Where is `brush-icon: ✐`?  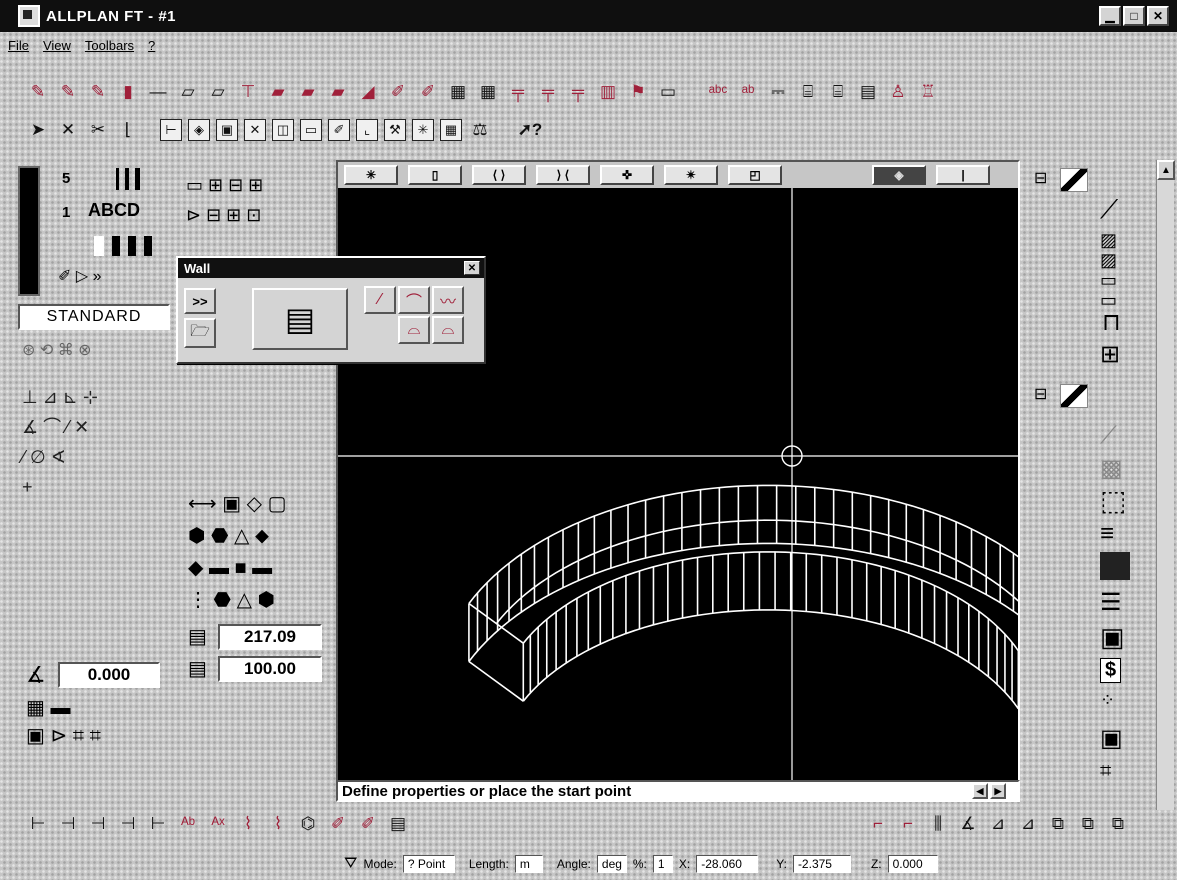
brush-icon: ✐ is located at coordinates (428, 92).